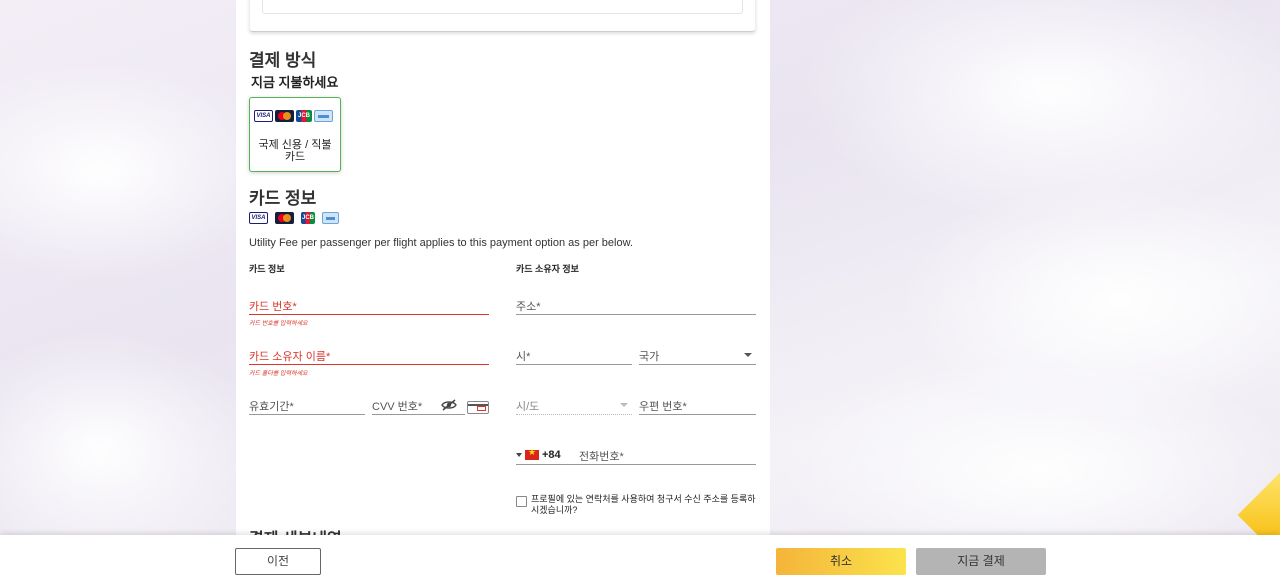  I want to click on city-field: 시*, so click(574, 354).